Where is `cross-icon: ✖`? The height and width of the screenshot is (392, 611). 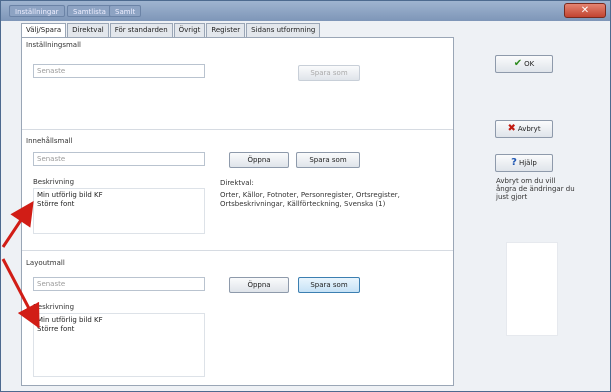
cross-icon: ✖ is located at coordinates (511, 128).